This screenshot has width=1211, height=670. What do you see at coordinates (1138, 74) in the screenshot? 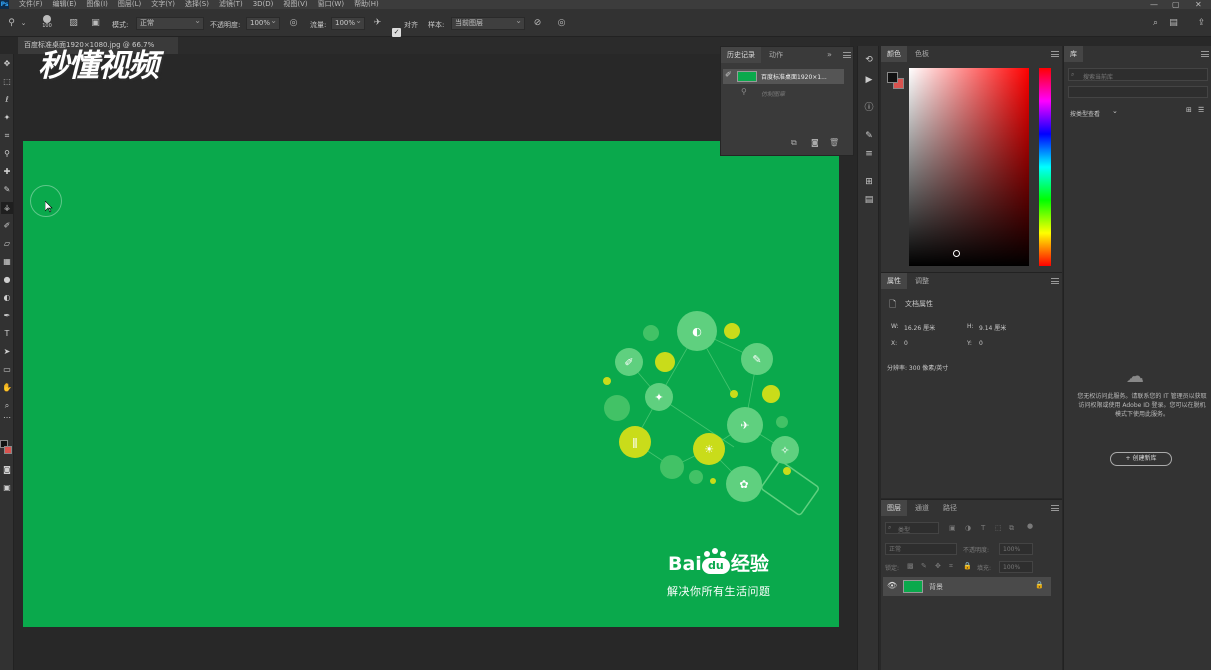
I see `library-search-input: ⌕ 搜索当前库` at bounding box center [1138, 74].